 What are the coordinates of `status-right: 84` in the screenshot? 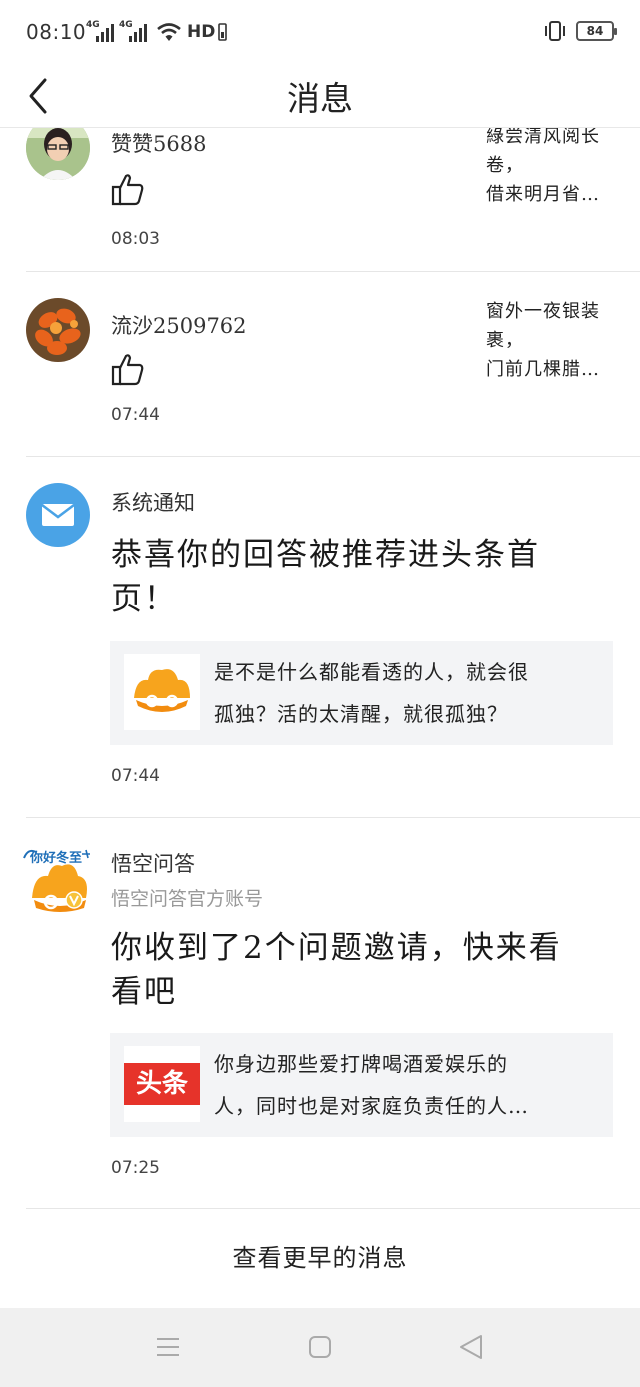 It's located at (579, 31).